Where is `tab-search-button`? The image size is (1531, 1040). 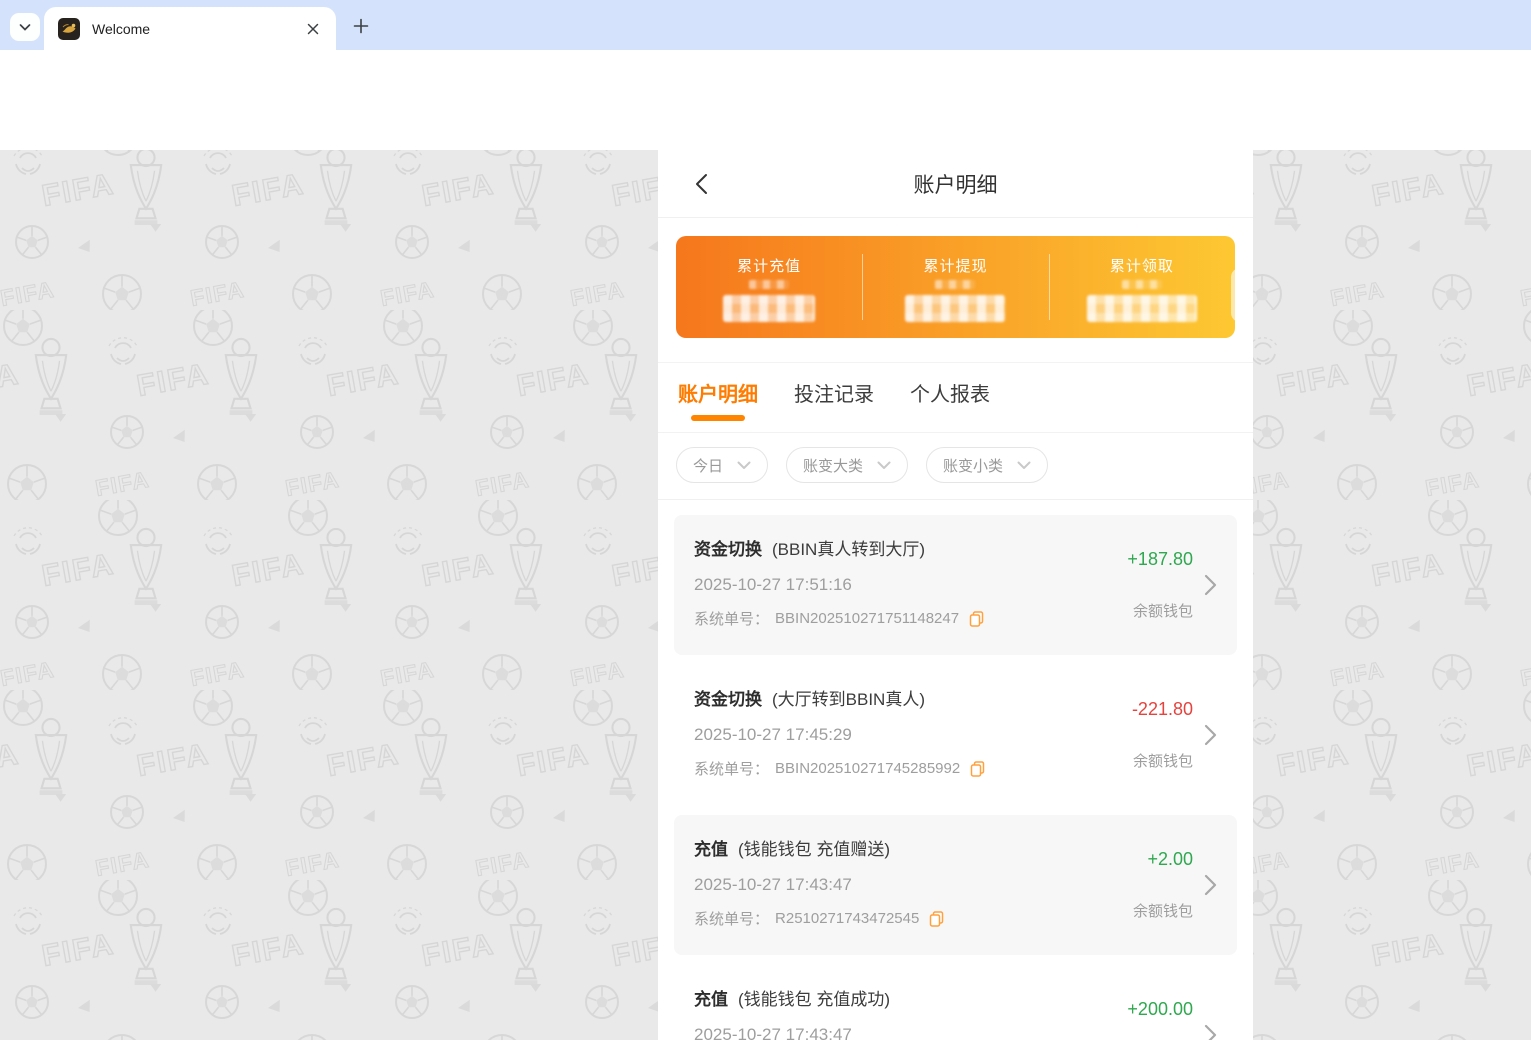
tab-search-button is located at coordinates (25, 27).